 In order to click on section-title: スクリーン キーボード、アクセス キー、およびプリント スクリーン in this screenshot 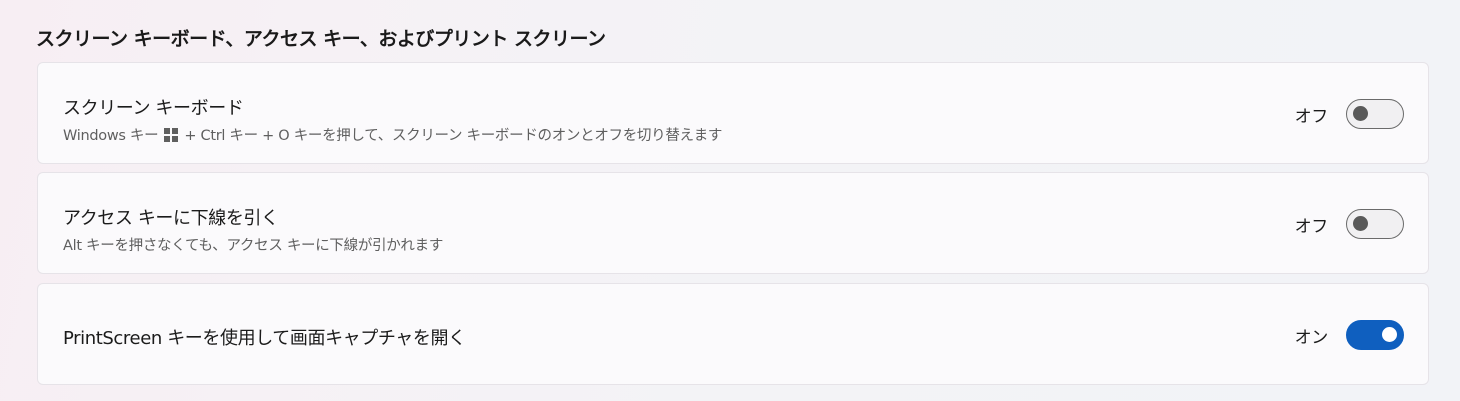, I will do `click(321, 39)`.